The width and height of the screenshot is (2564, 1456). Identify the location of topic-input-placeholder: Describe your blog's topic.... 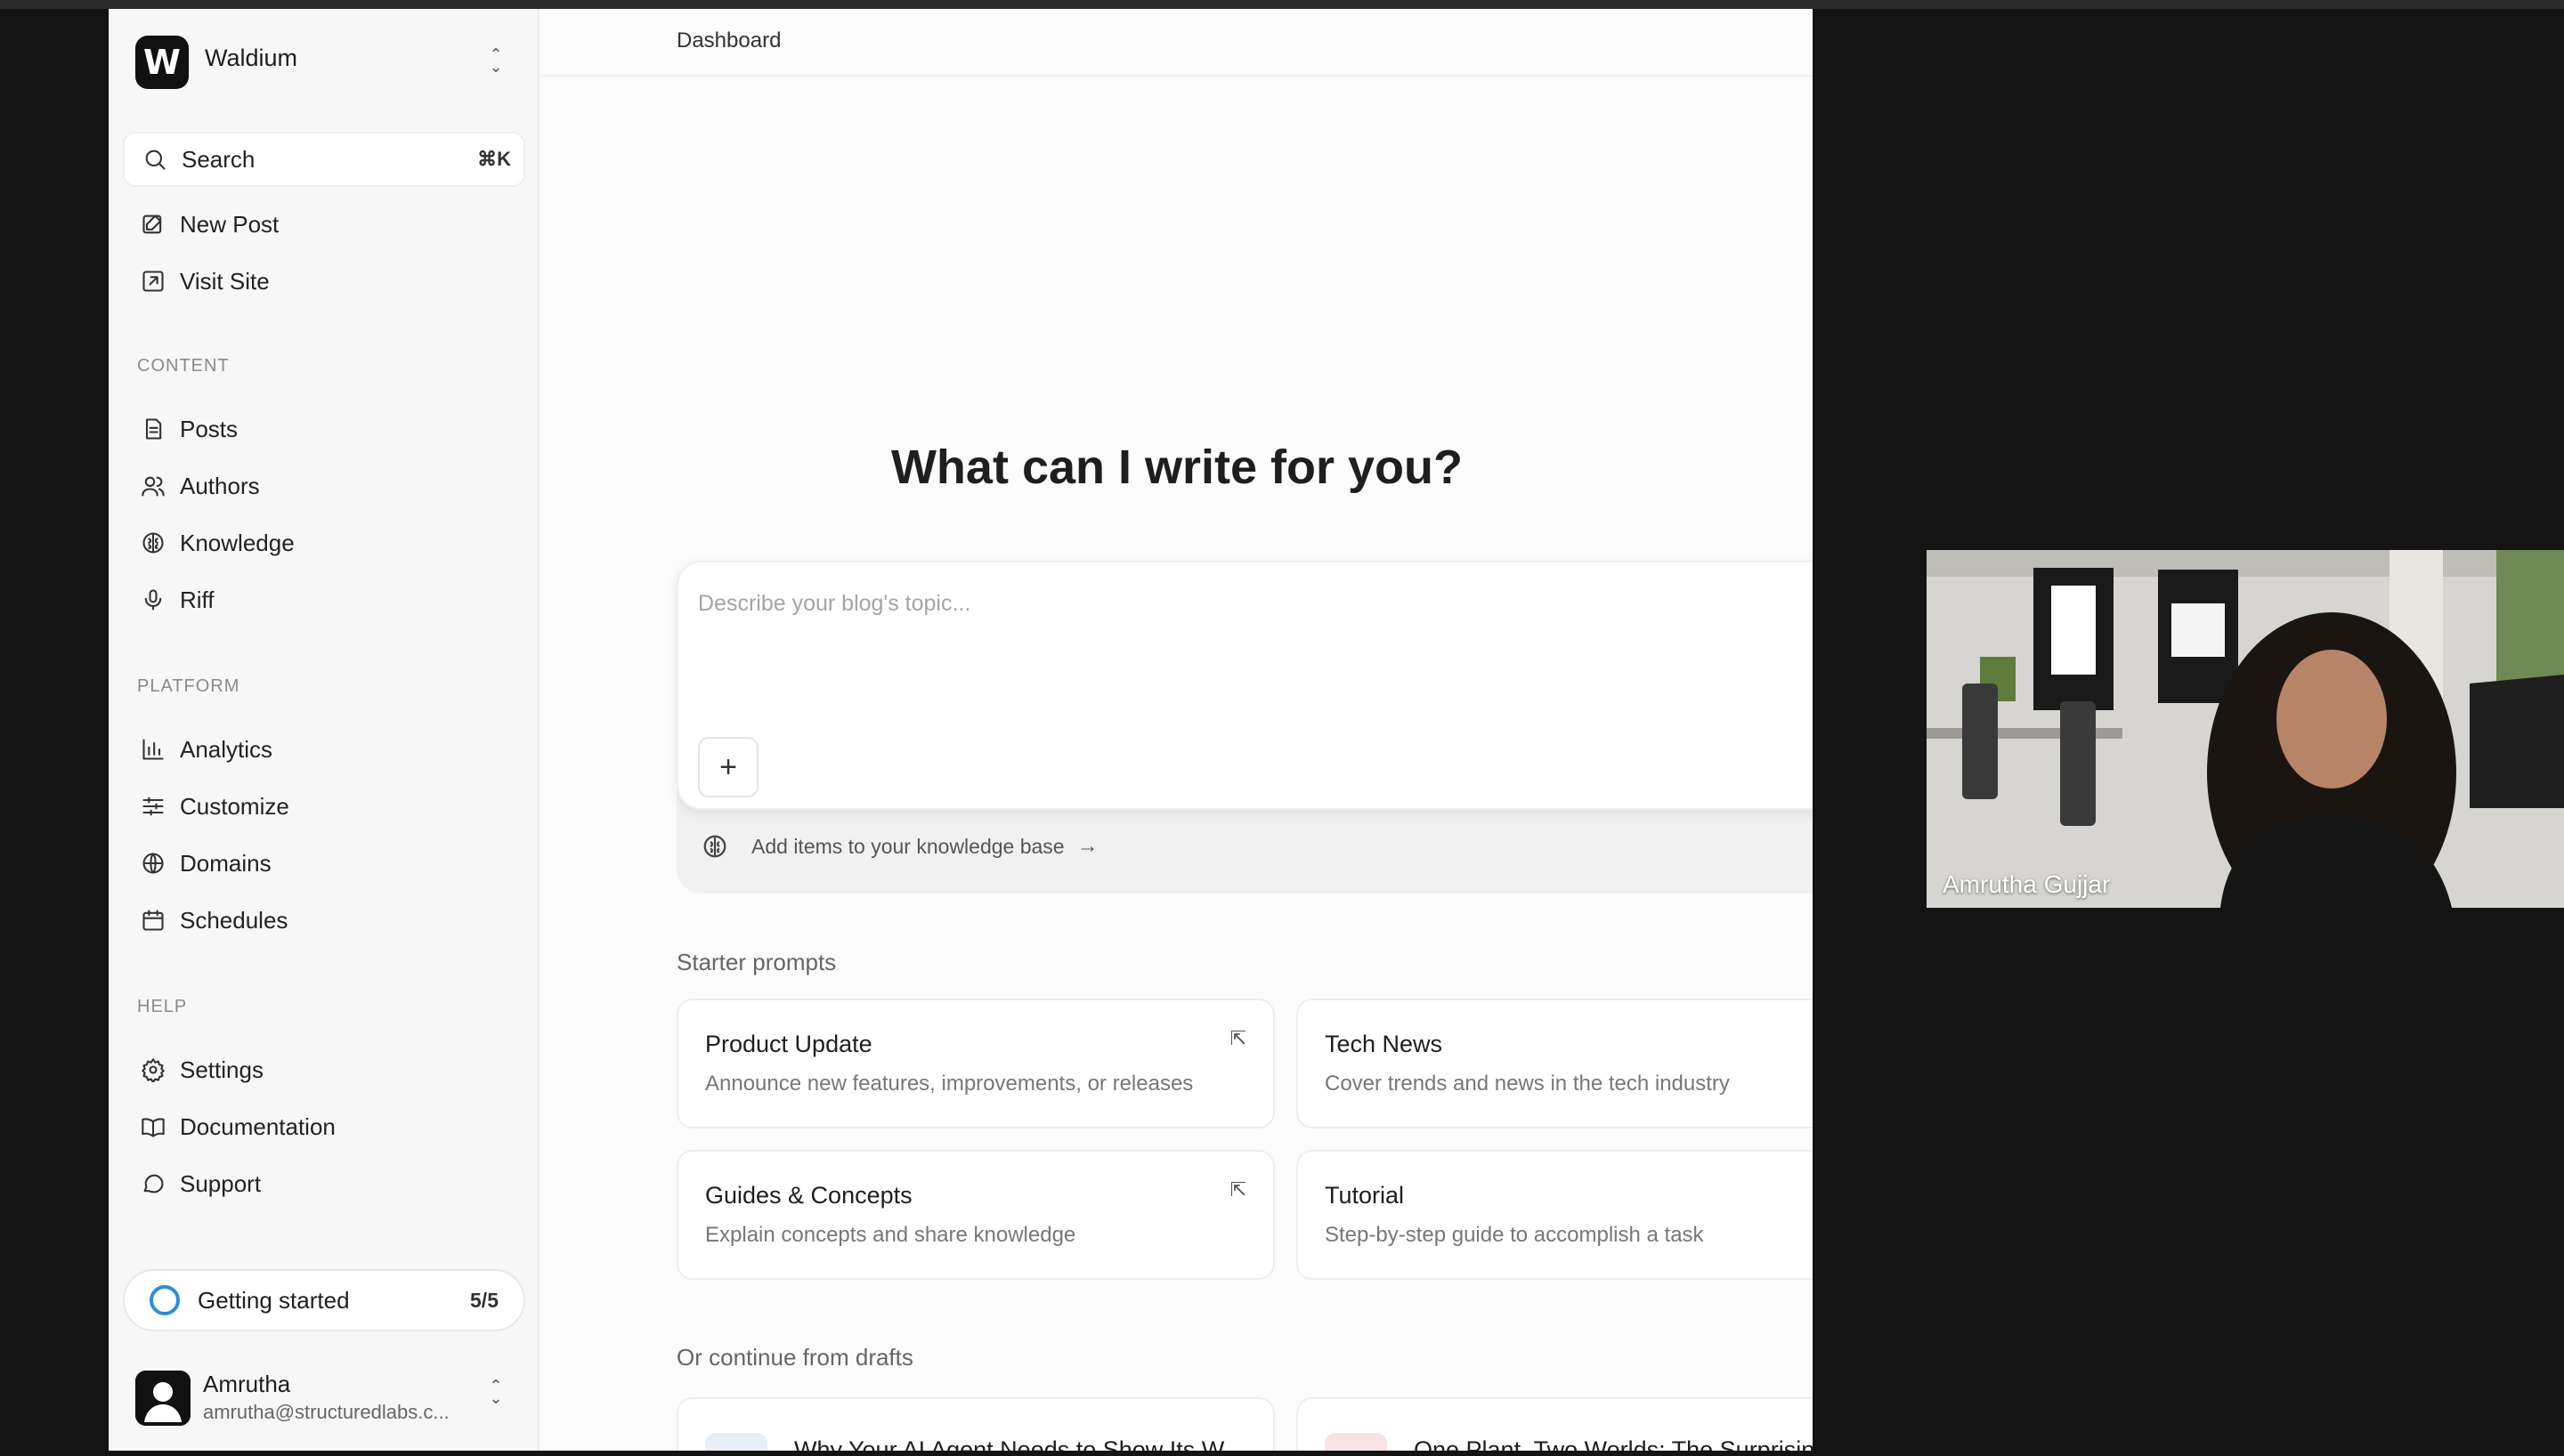
(834, 603).